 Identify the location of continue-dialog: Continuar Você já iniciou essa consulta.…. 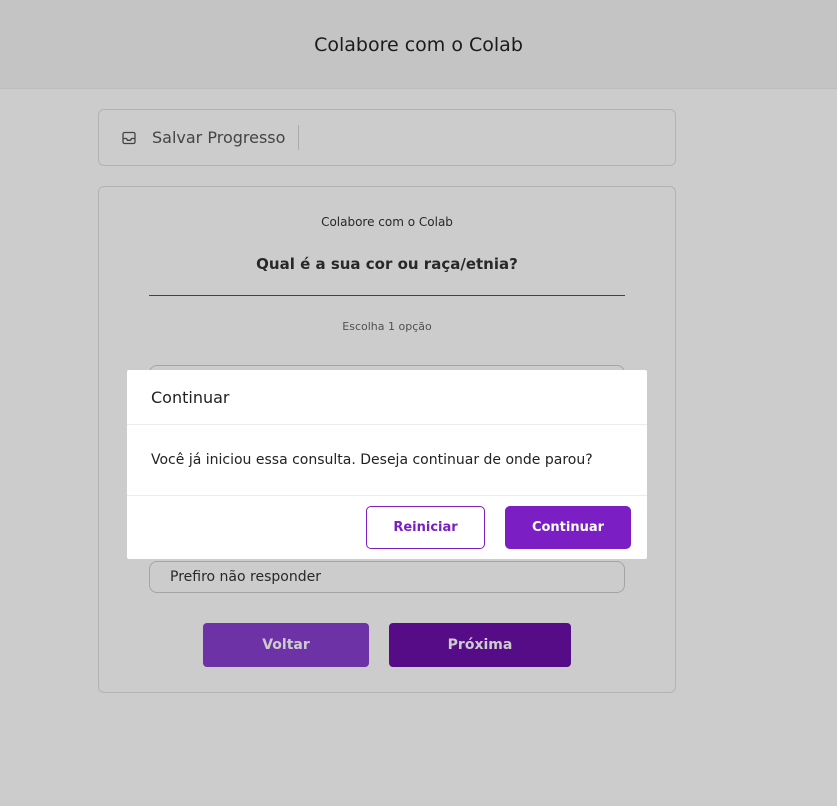
(387, 464).